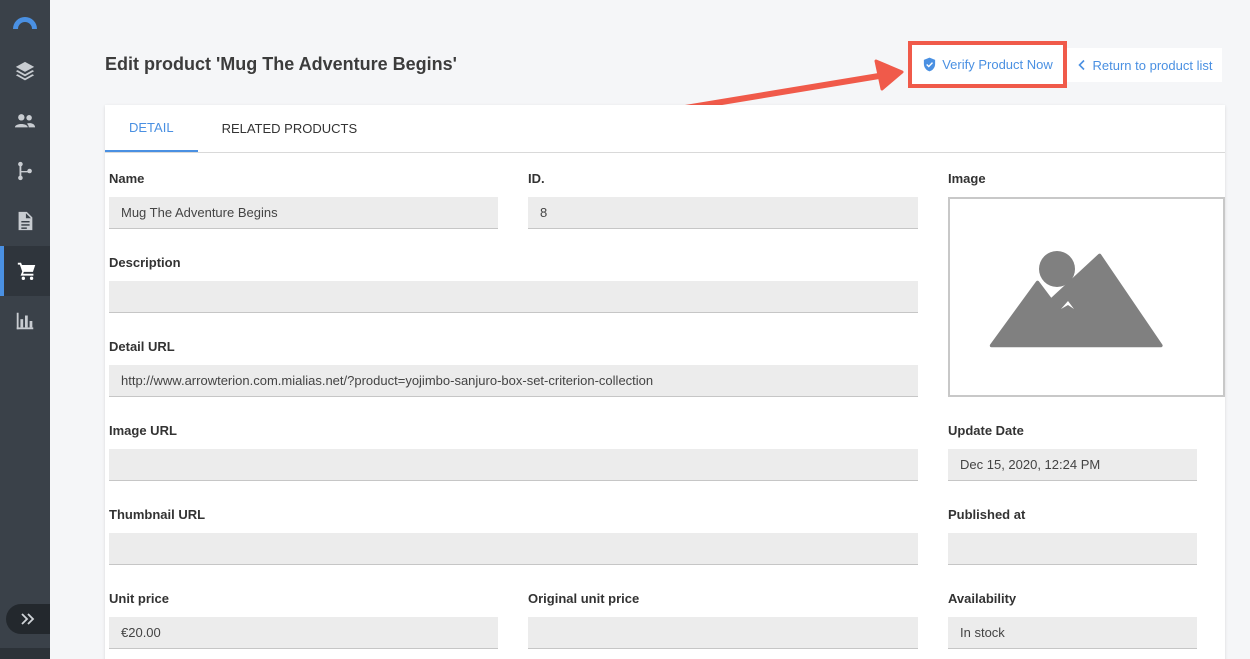 Image resolution: width=1250 pixels, height=659 pixels. What do you see at coordinates (1072, 465) in the screenshot?
I see `update-date-input: Dec 15, 2020, 12:24 PM` at bounding box center [1072, 465].